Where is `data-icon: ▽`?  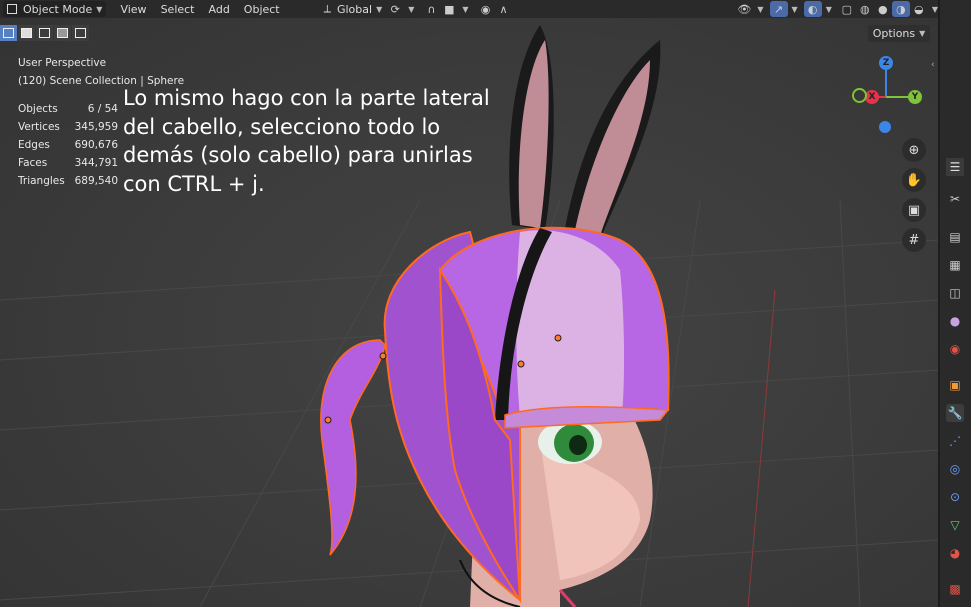 data-icon: ▽ is located at coordinates (955, 525).